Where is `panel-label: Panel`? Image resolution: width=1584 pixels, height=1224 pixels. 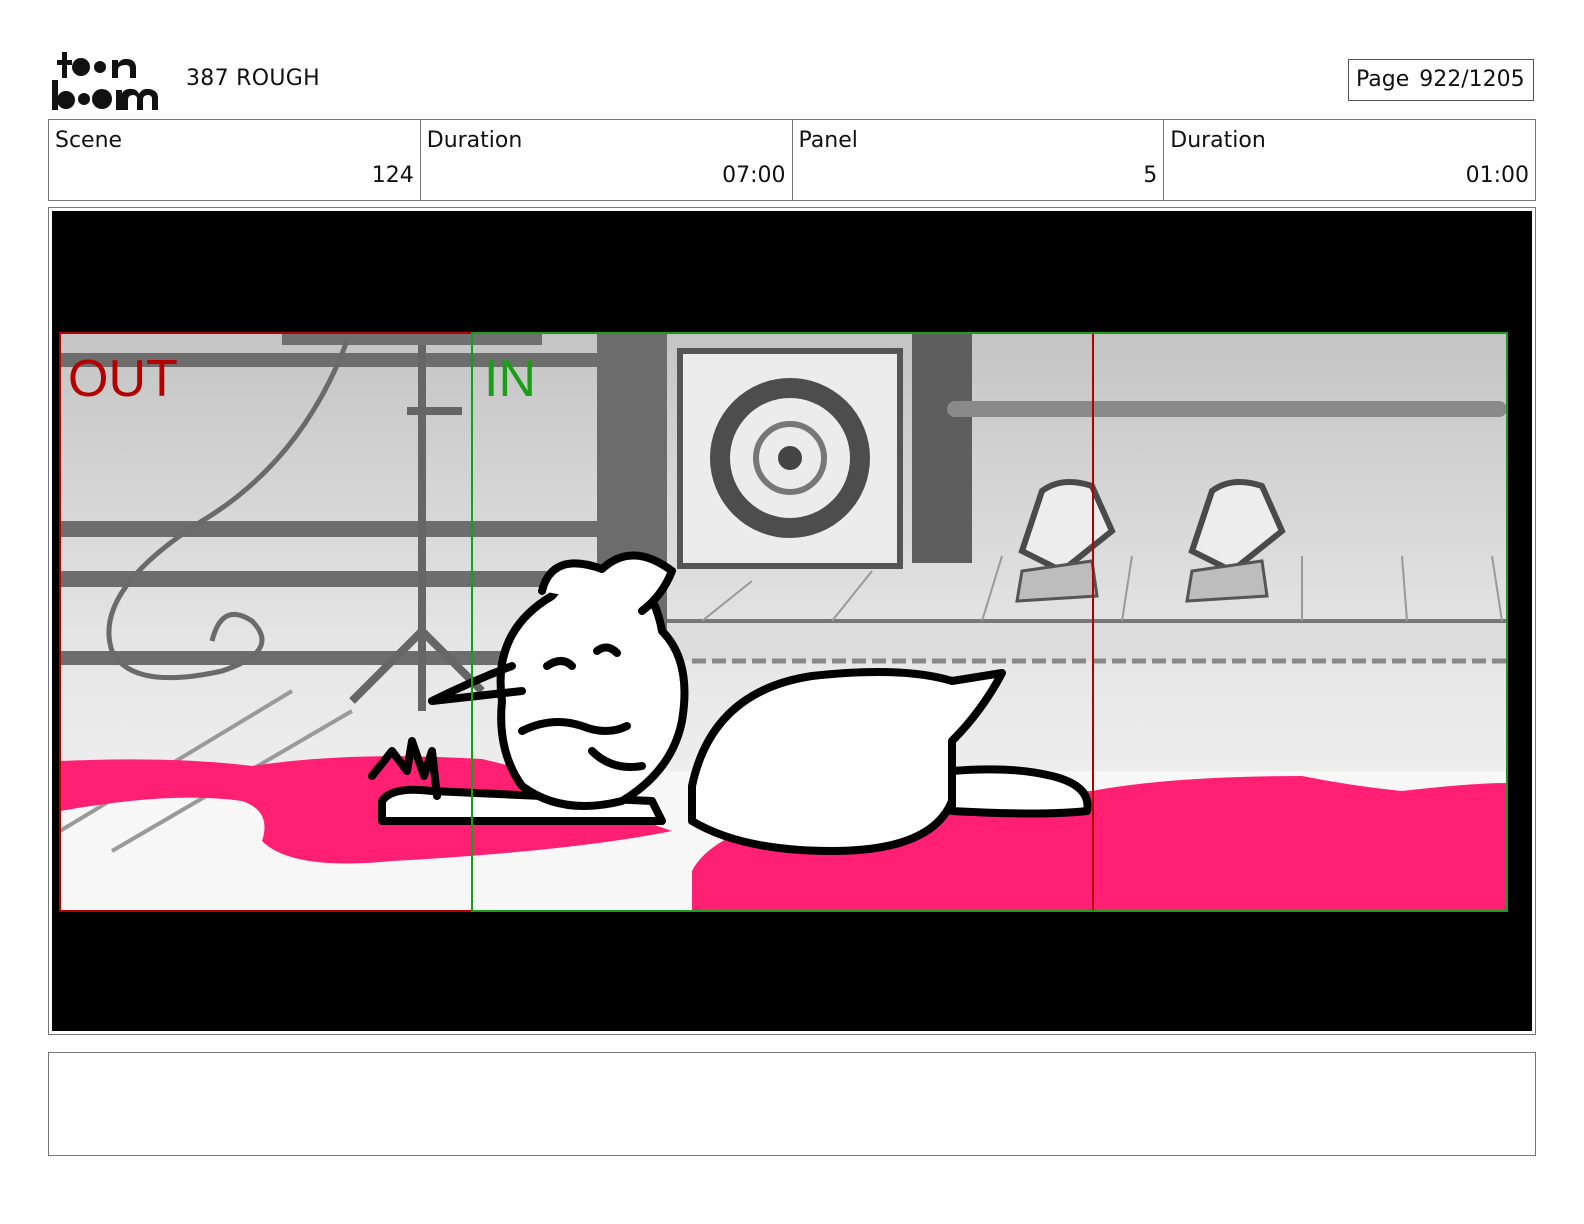
panel-label: Panel is located at coordinates (828, 140).